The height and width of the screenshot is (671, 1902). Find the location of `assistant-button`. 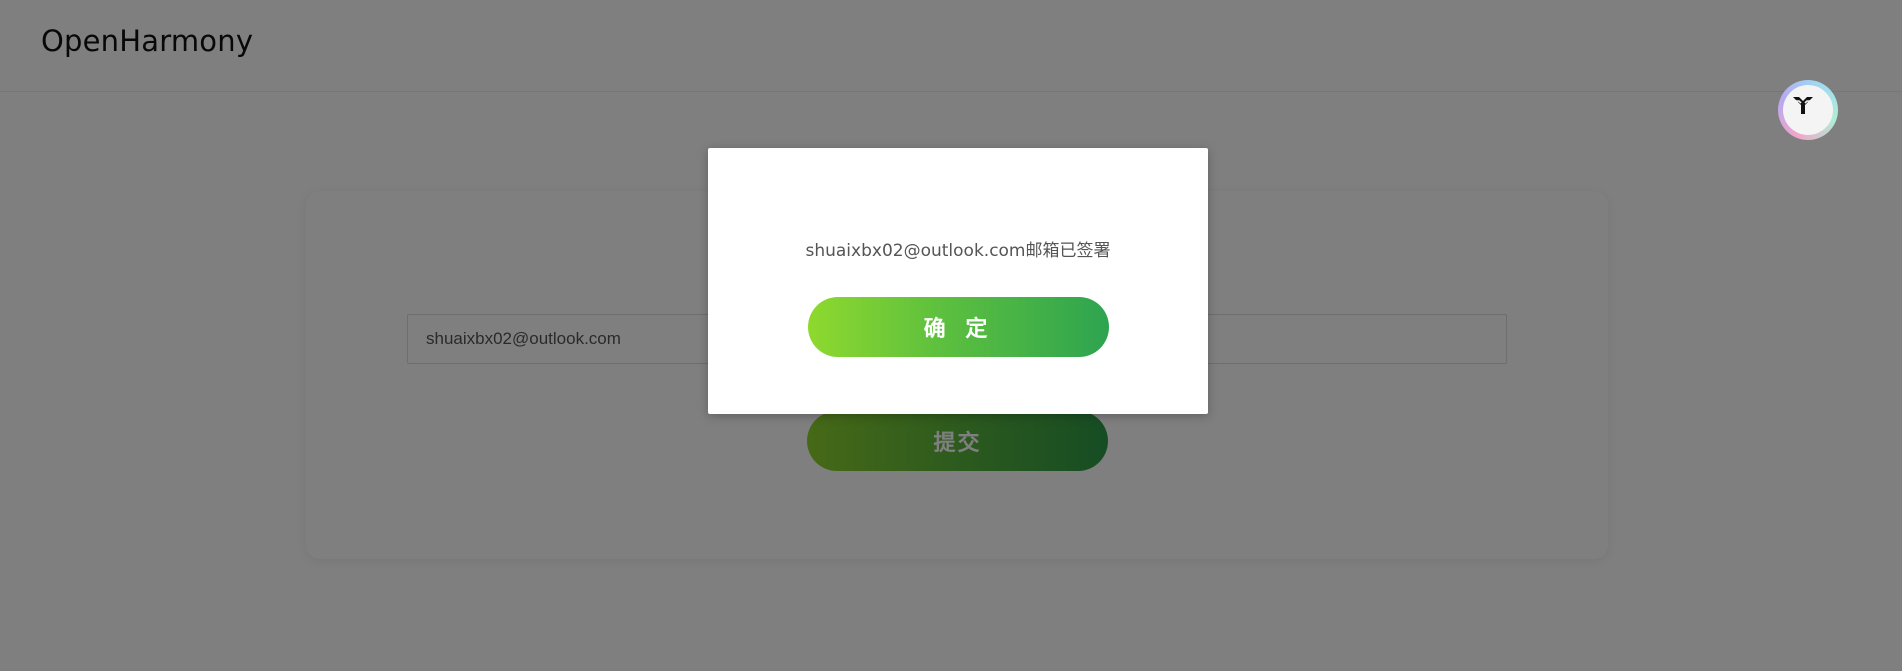

assistant-button is located at coordinates (1808, 110).